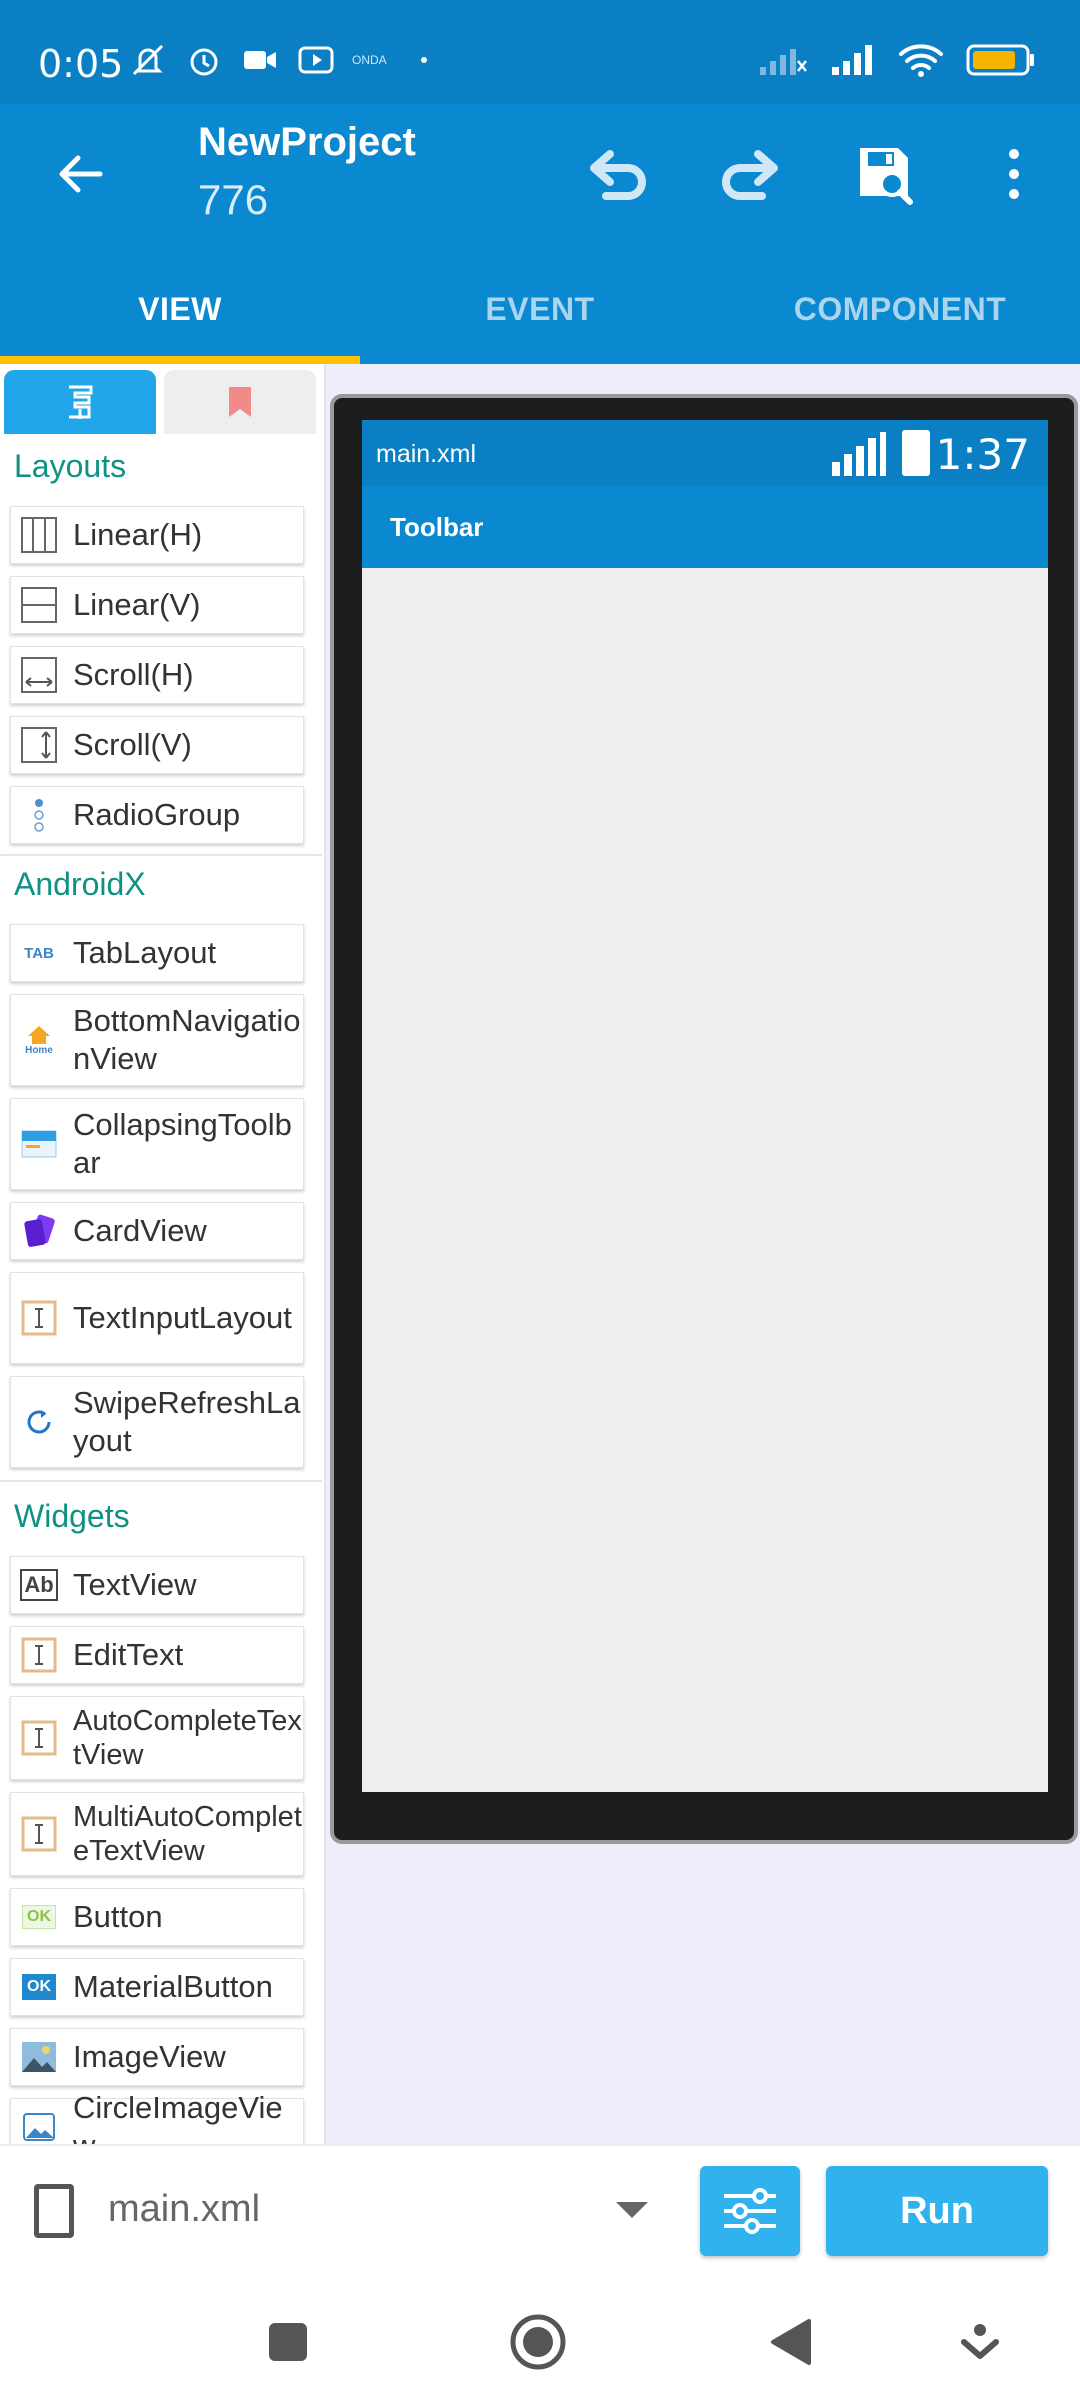  What do you see at coordinates (39, 1050) in the screenshot?
I see `home-icon-text: Home` at bounding box center [39, 1050].